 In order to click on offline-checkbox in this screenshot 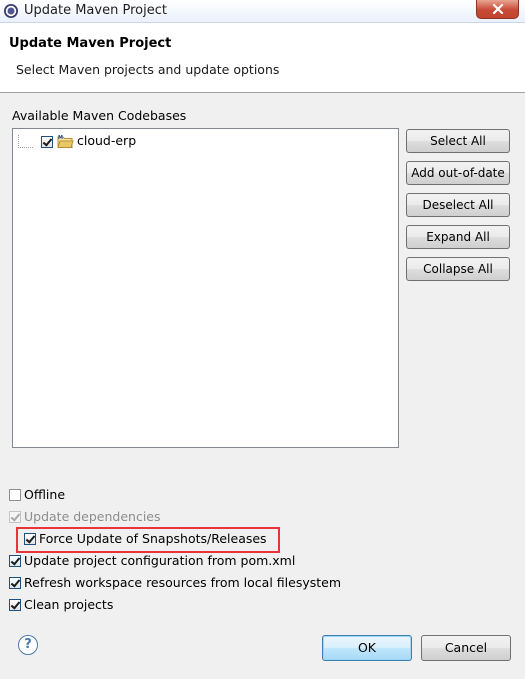, I will do `click(15, 495)`.